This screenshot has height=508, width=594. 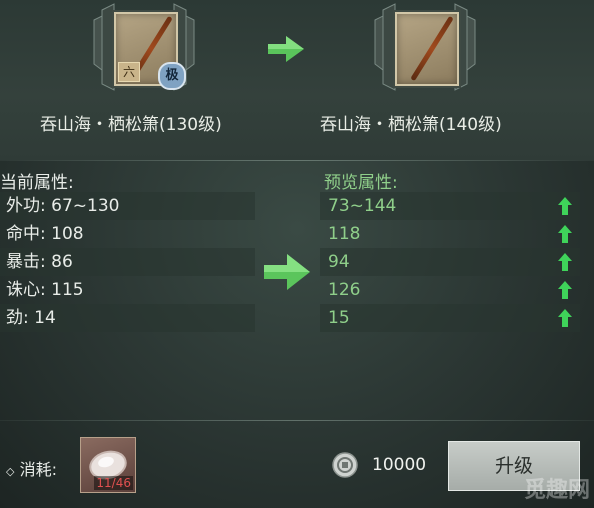 What do you see at coordinates (37, 183) in the screenshot?
I see `current-stats-header: 当前属性:` at bounding box center [37, 183].